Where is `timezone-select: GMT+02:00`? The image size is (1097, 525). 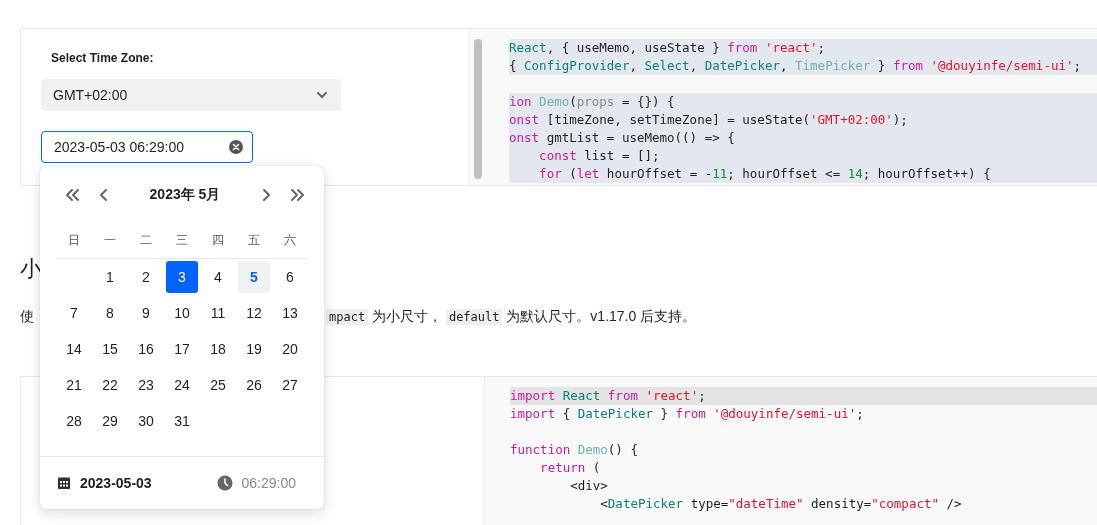
timezone-select: GMT+02:00 is located at coordinates (191, 95).